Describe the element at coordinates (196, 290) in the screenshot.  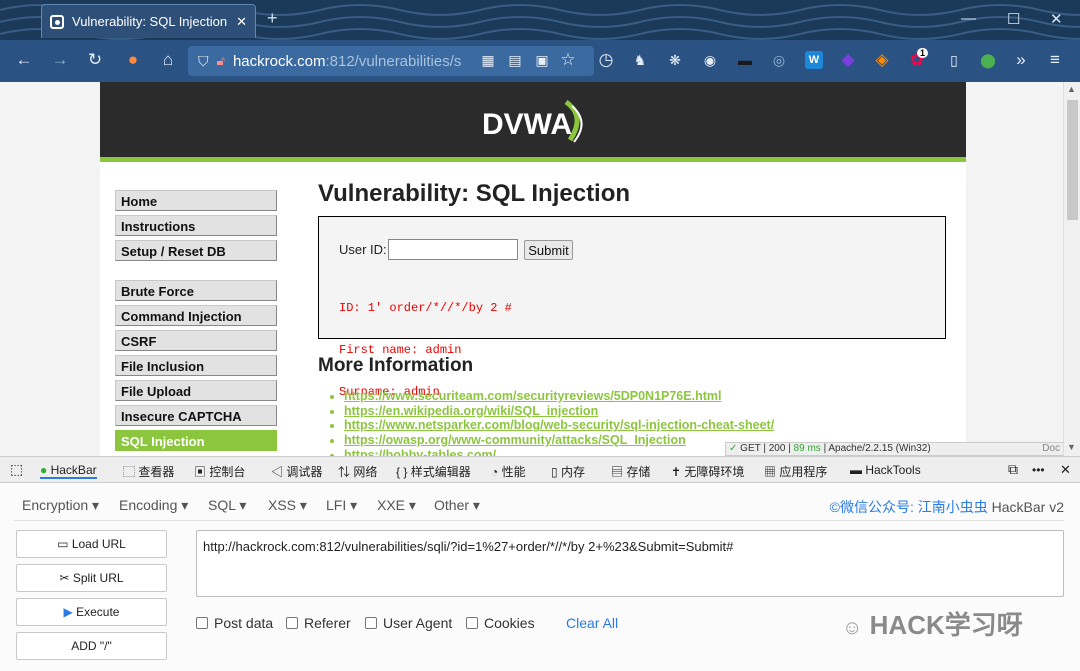
I see `menu-item-brute-force: Brute Force` at that location.